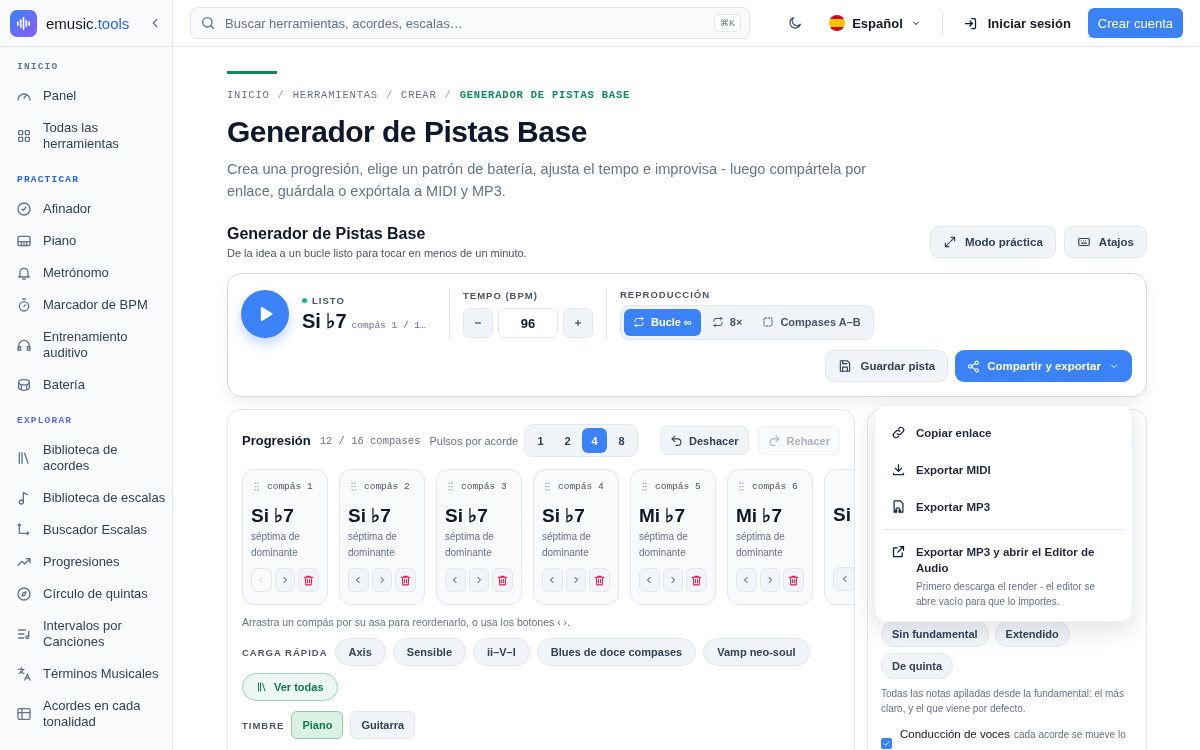  I want to click on section-title: PRACTICAR, so click(48, 180).